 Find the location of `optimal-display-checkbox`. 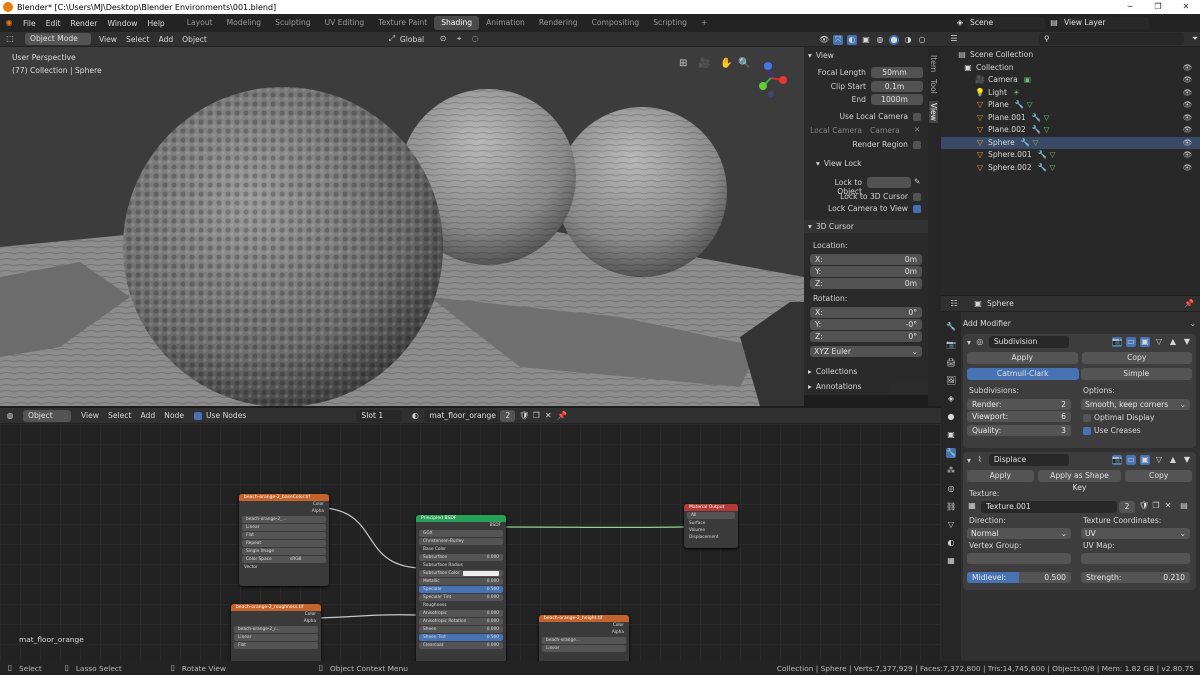

optimal-display-checkbox is located at coordinates (1087, 418).